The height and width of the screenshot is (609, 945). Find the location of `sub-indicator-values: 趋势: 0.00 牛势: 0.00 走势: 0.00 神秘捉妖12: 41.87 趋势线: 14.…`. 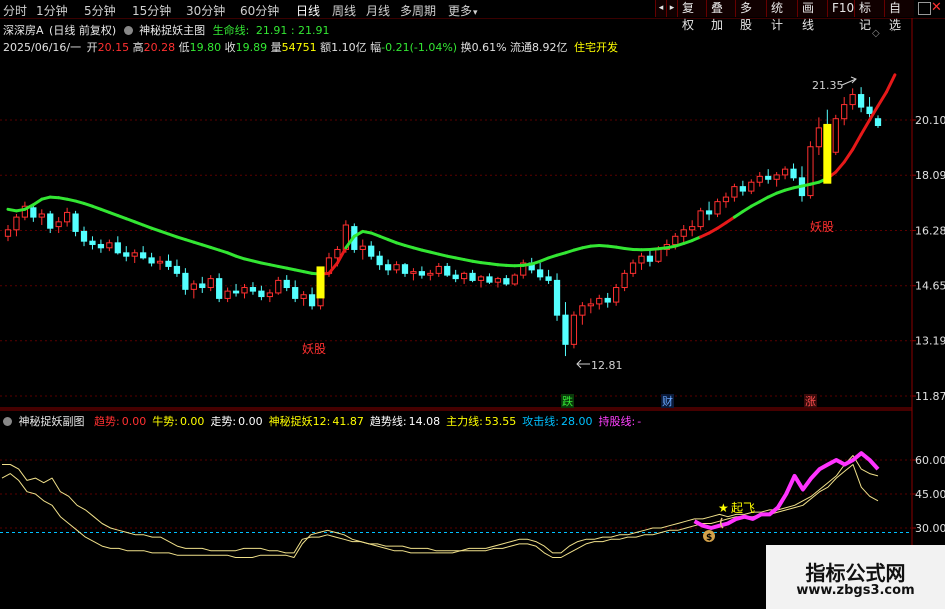

sub-indicator-values: 趋势: 0.00 牛势: 0.00 走势: 0.00 神秘捉妖12: 41.87 趋势线: 14.… is located at coordinates (364, 421).